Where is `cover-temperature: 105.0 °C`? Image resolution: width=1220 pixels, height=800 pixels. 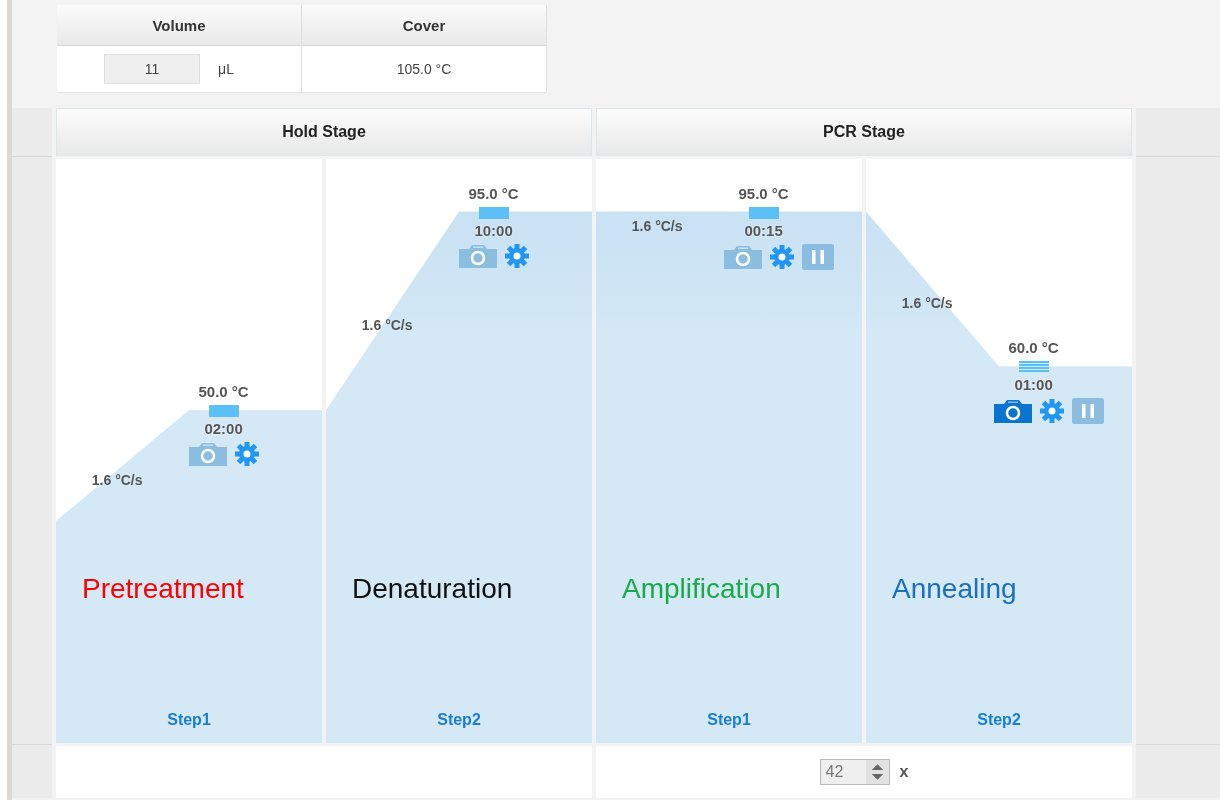
cover-temperature: 105.0 °C is located at coordinates (424, 69).